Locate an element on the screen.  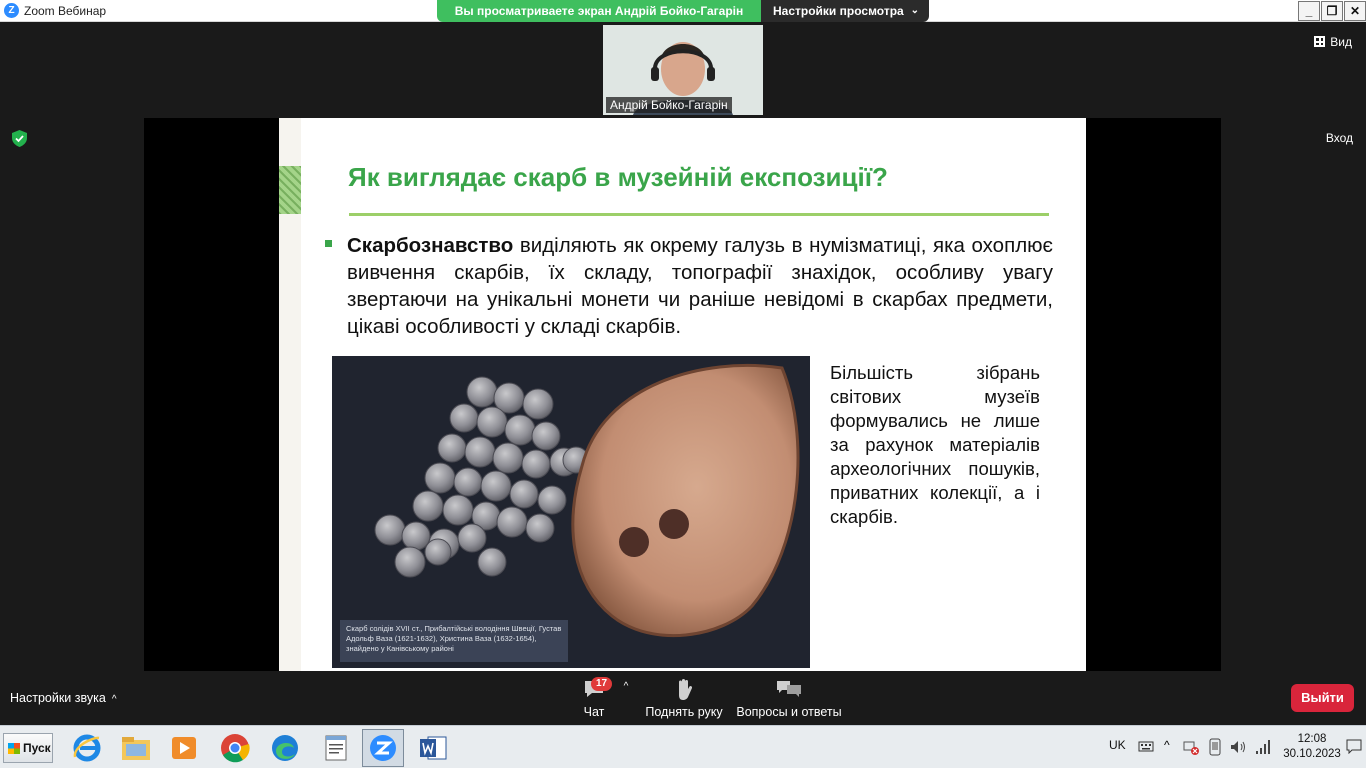
window-controls: _ ❐ ✕ is located at coordinates (1331, 11).